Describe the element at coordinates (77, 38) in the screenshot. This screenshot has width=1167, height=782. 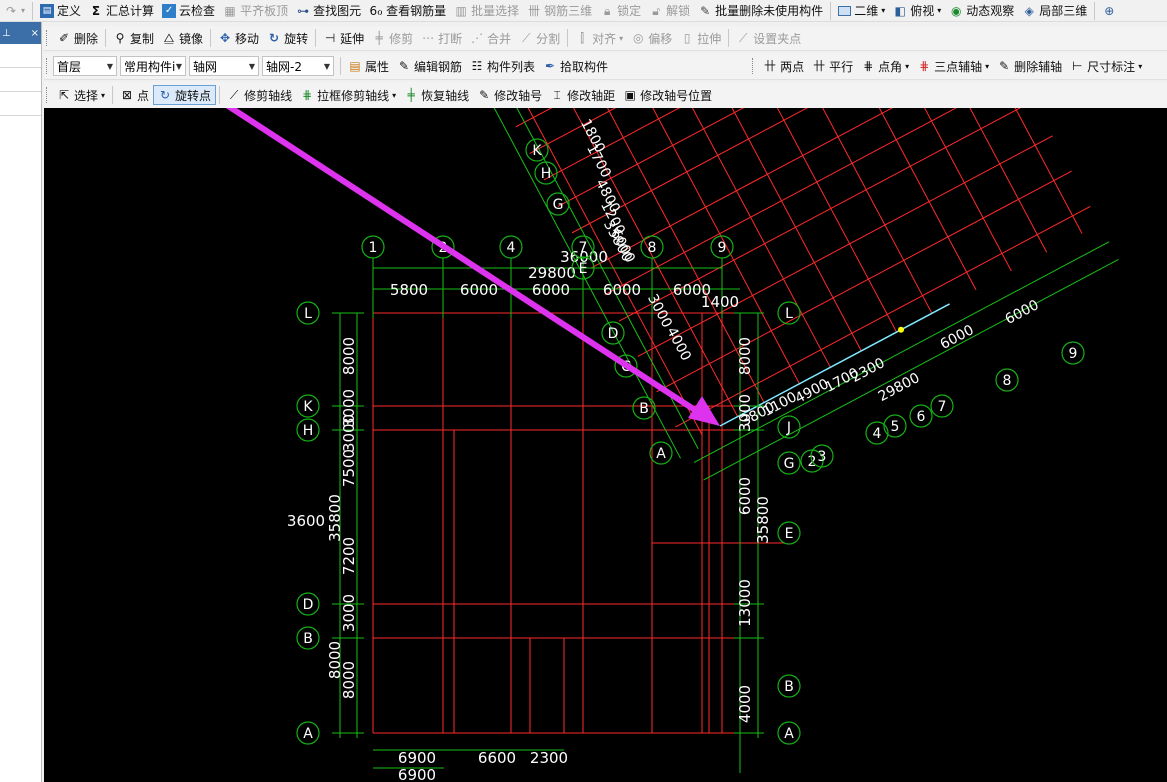
I see `delete-button: ✐ 删除` at that location.